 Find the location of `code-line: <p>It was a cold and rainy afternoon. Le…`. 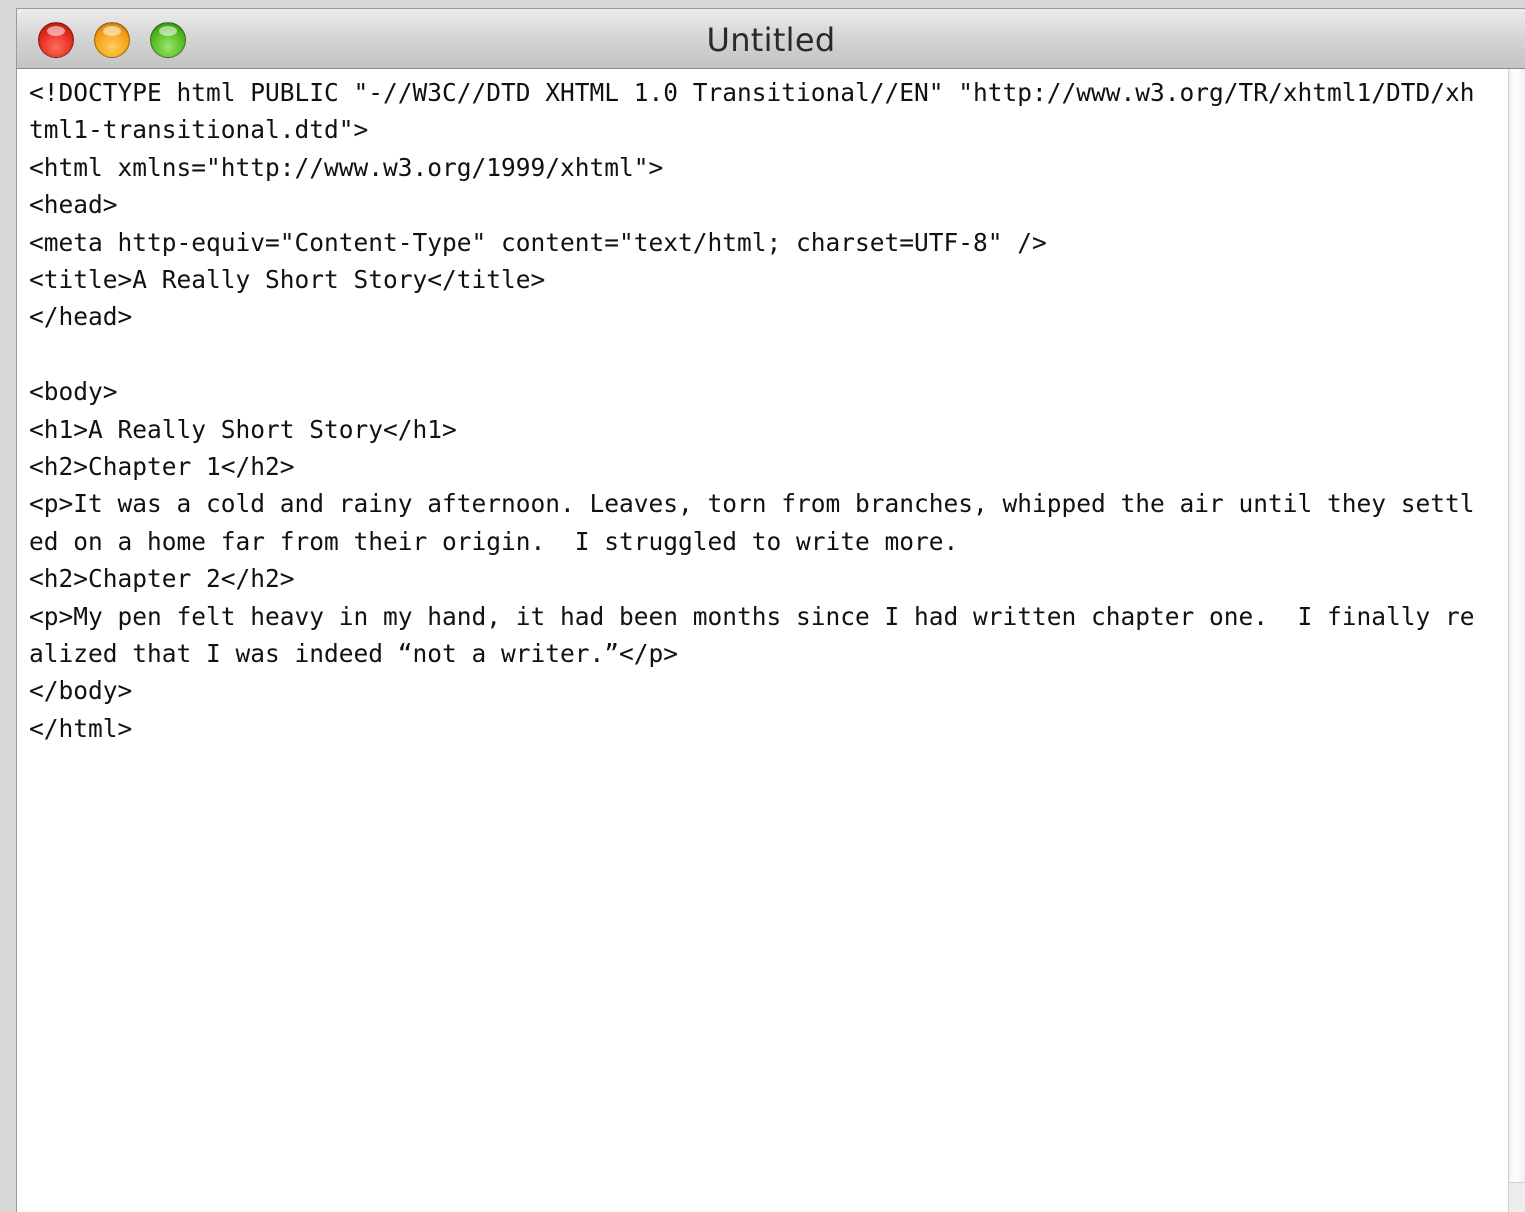

code-line: <p>It was a cold and rainy afternoon. Le… is located at coordinates (759, 522).